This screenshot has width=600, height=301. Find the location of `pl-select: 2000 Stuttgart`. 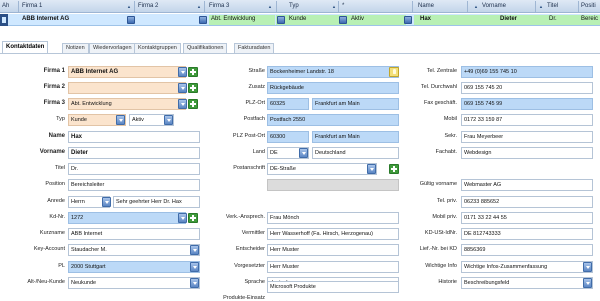

pl-select: 2000 Stuttgart is located at coordinates (134, 267).